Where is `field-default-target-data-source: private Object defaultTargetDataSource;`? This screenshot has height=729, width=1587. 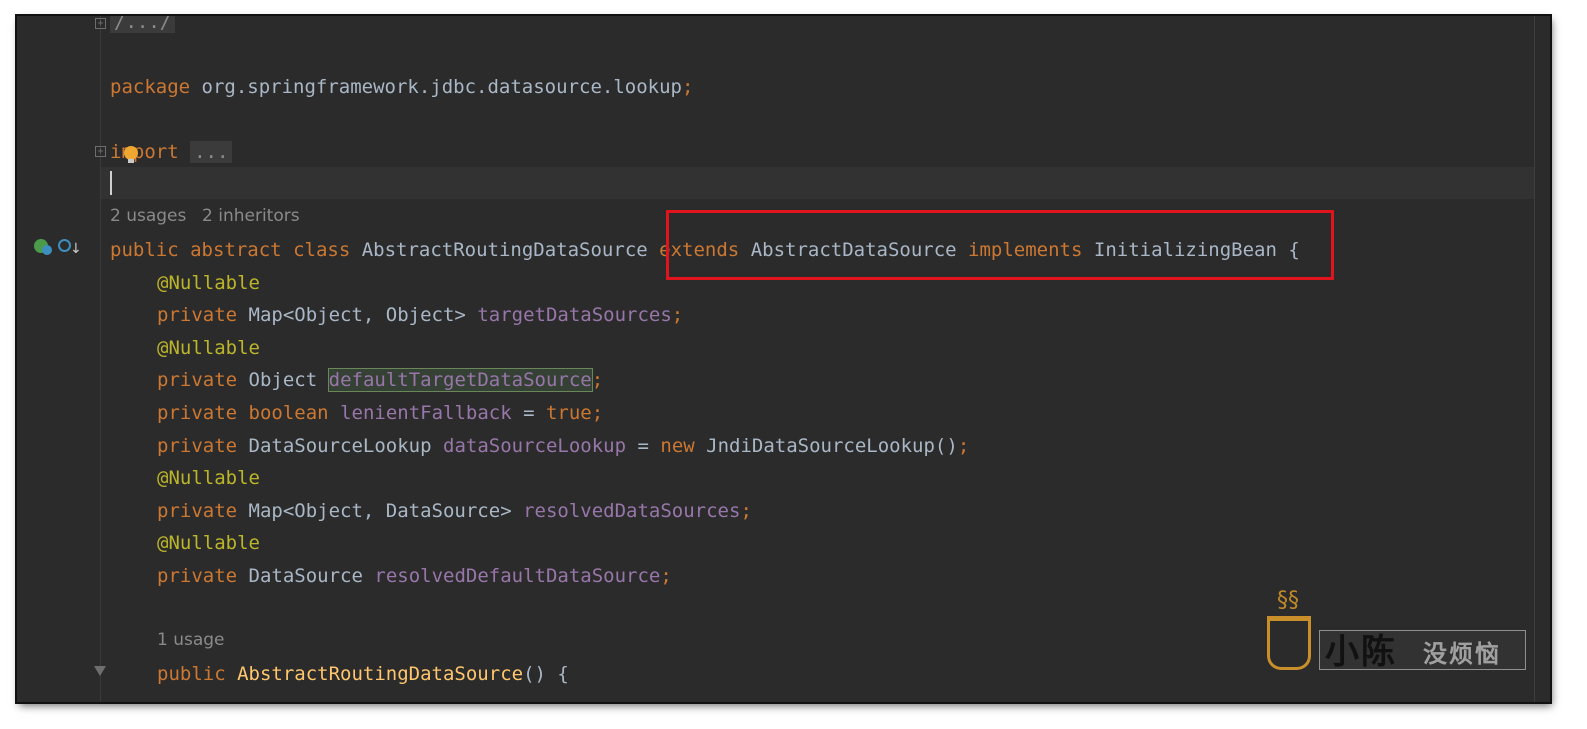
field-default-target-data-source: private Object defaultTargetDataSource; is located at coordinates (380, 380).